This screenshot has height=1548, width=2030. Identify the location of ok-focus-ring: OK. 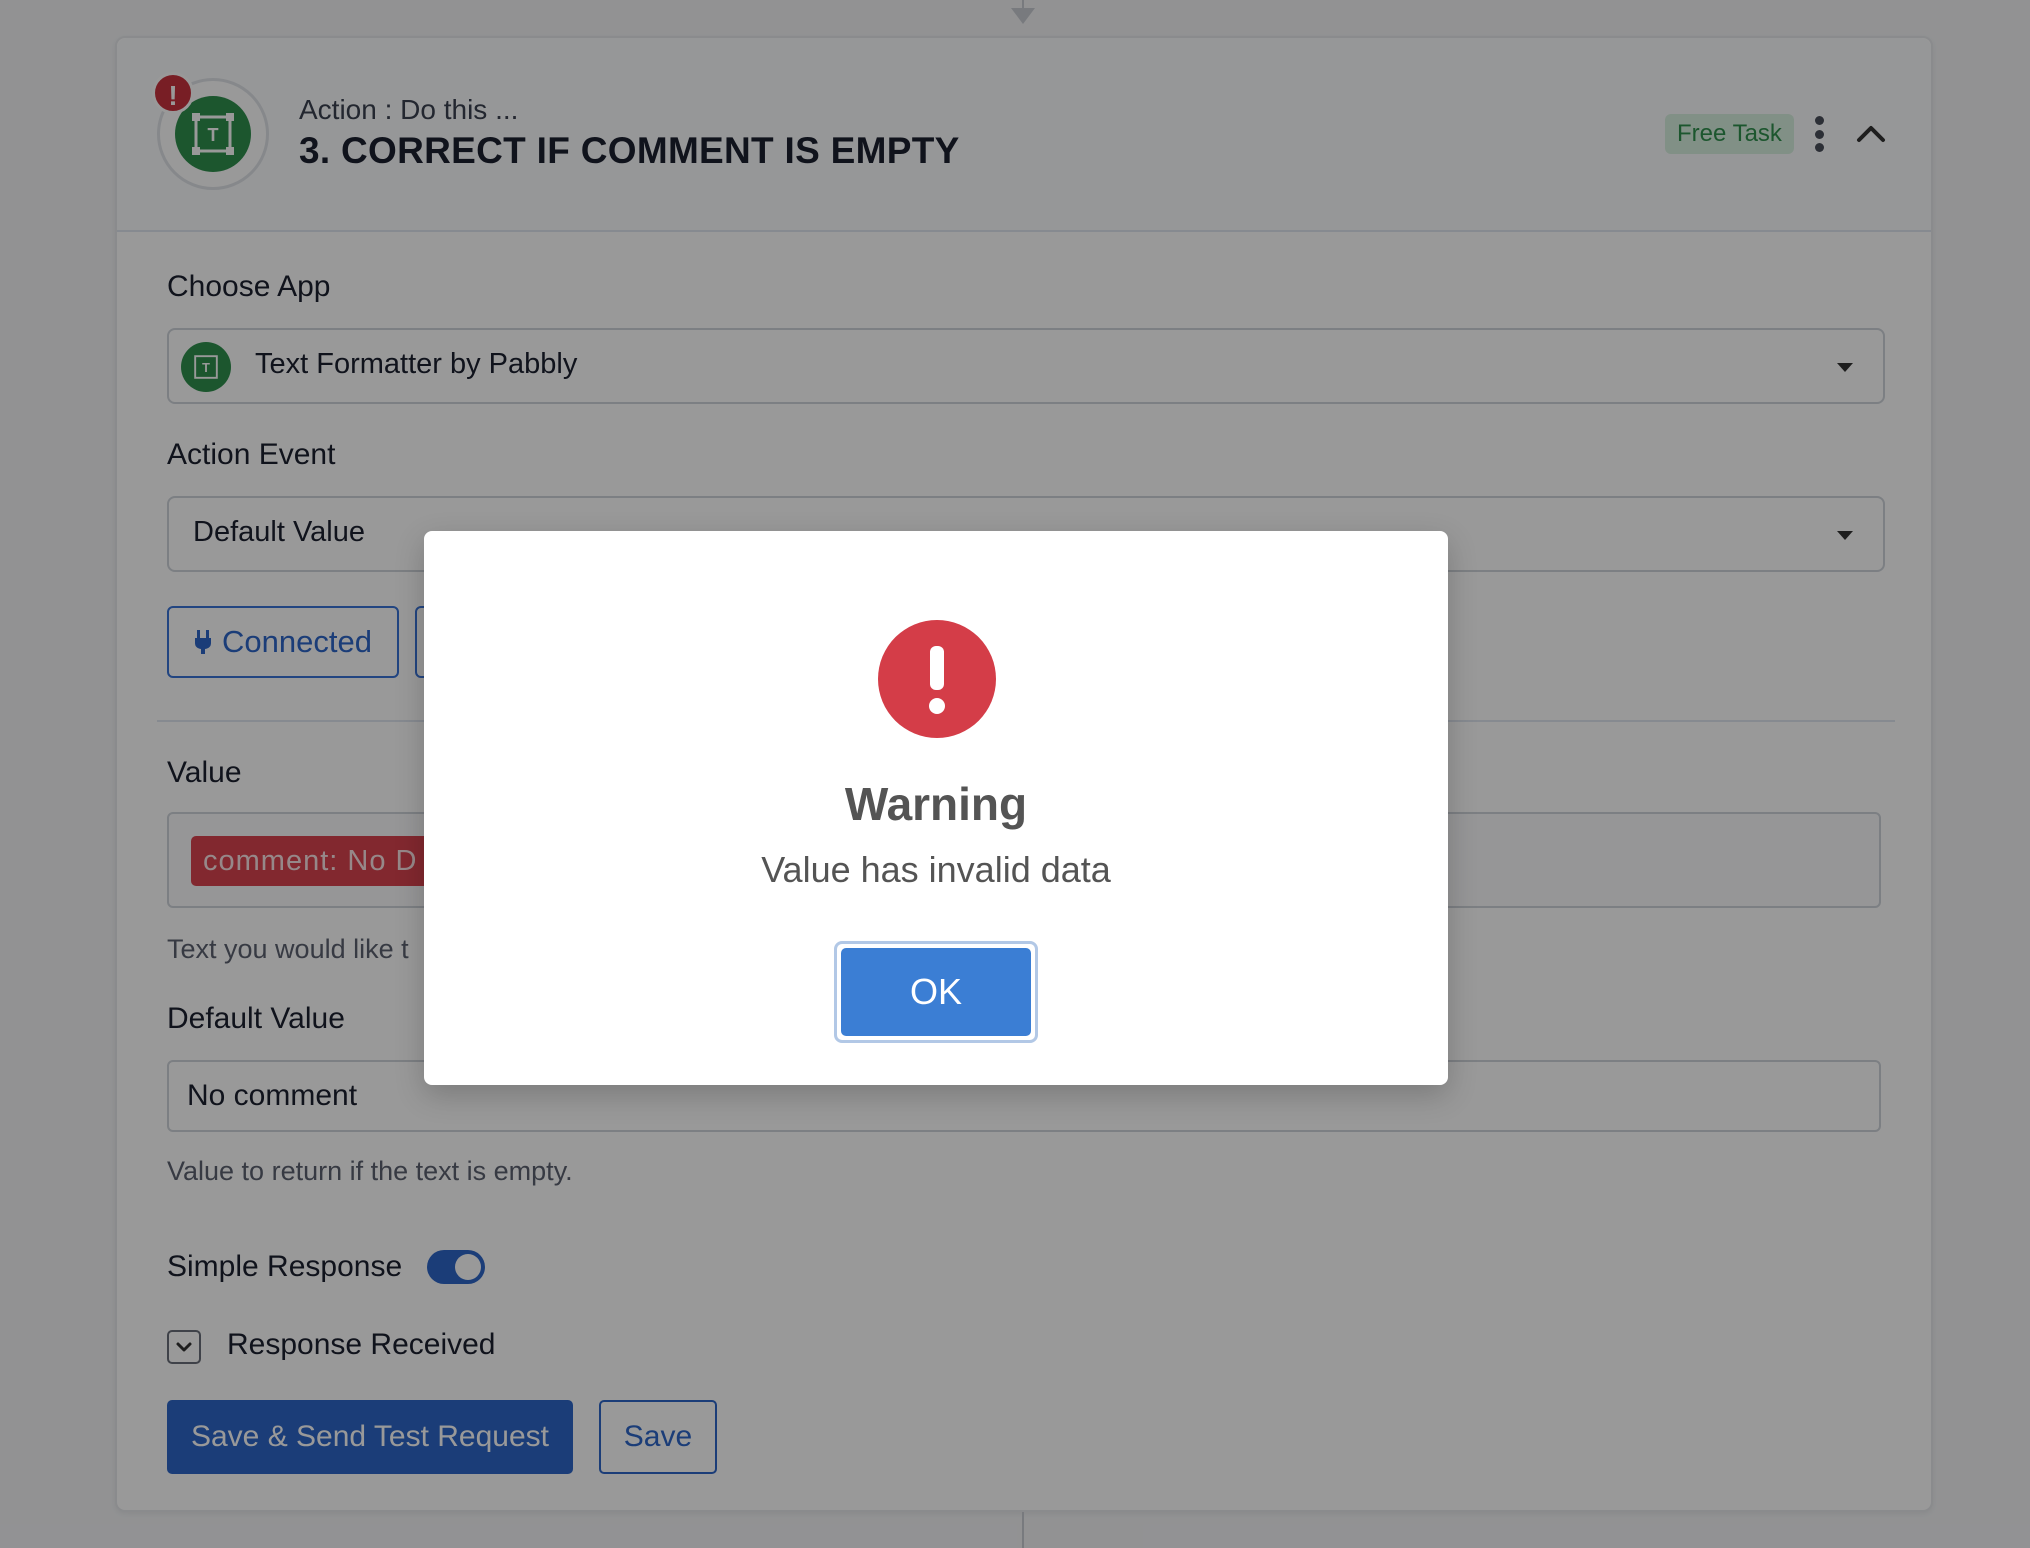
(936, 992).